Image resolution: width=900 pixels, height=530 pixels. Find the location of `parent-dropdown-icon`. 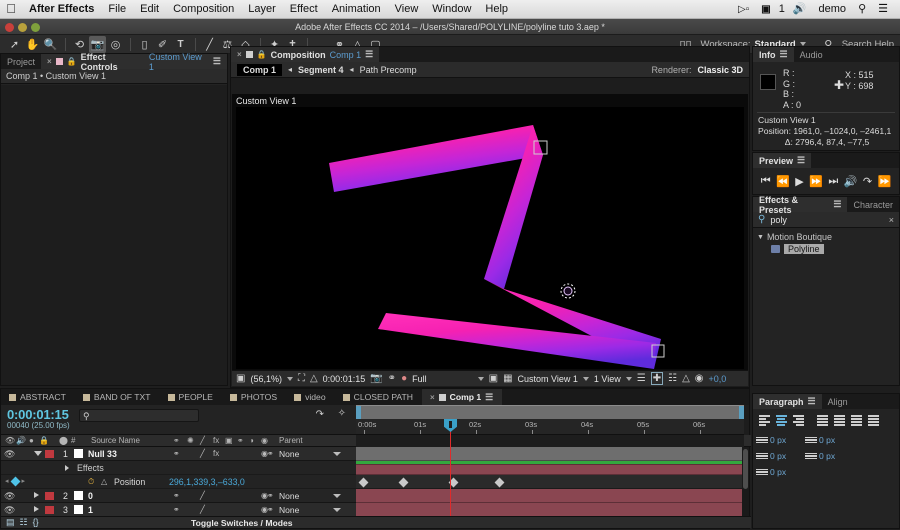

parent-dropdown-icon is located at coordinates (337, 496).